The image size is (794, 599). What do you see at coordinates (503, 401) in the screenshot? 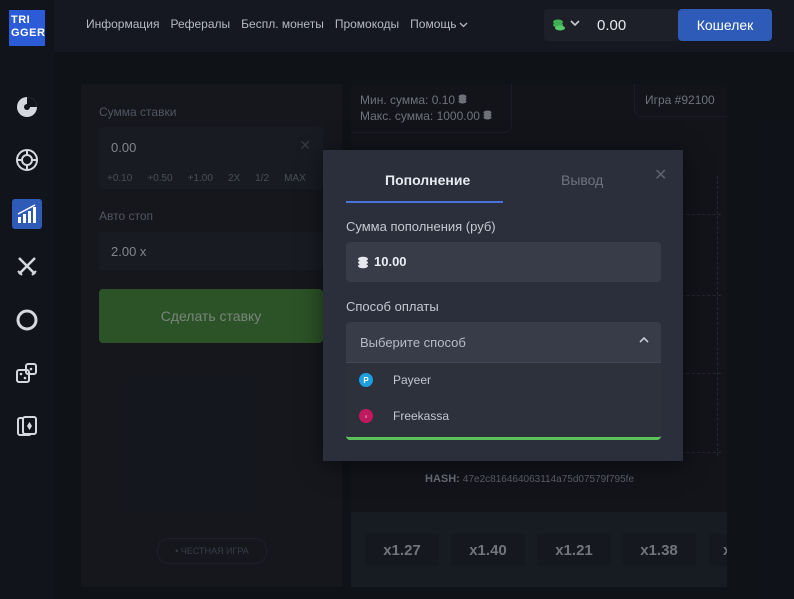
I see `payment-method-options: P Payeer ◦ Freekassa` at bounding box center [503, 401].